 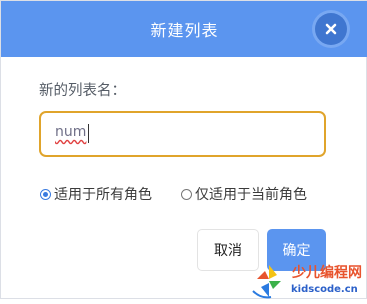 I want to click on close-icon, so click(x=331, y=29).